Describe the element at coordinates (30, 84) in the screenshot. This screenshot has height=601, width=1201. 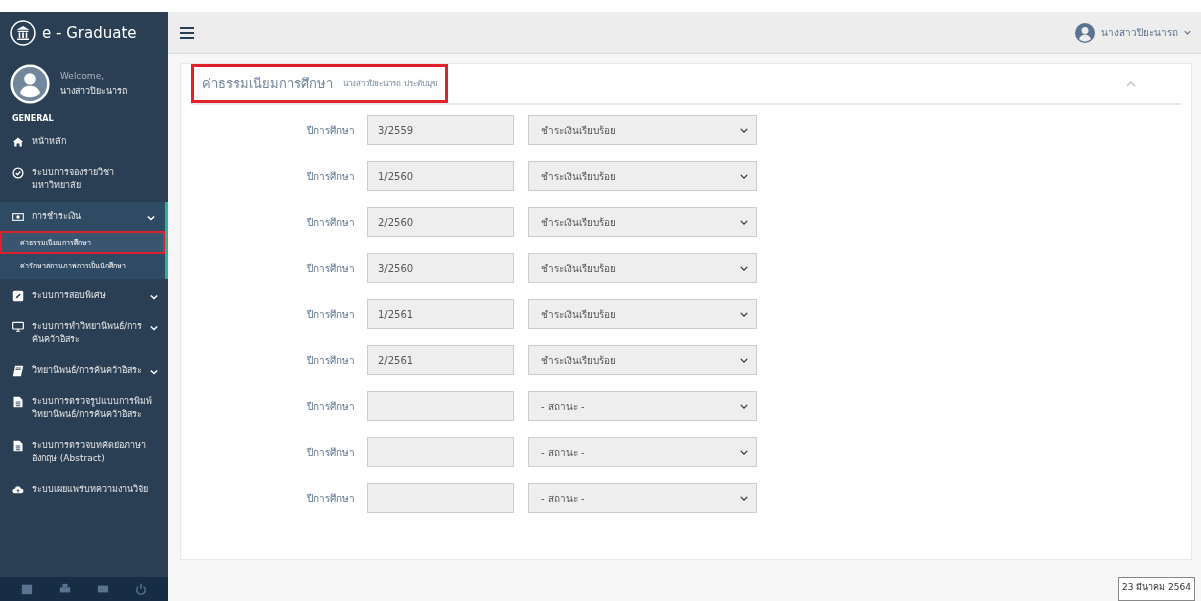
I see `avatar-icon` at that location.